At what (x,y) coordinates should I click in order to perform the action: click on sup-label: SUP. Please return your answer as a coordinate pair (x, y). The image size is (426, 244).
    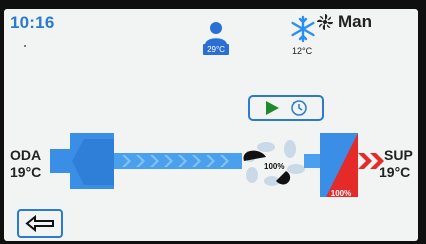
    Looking at the image, I should click on (398, 155).